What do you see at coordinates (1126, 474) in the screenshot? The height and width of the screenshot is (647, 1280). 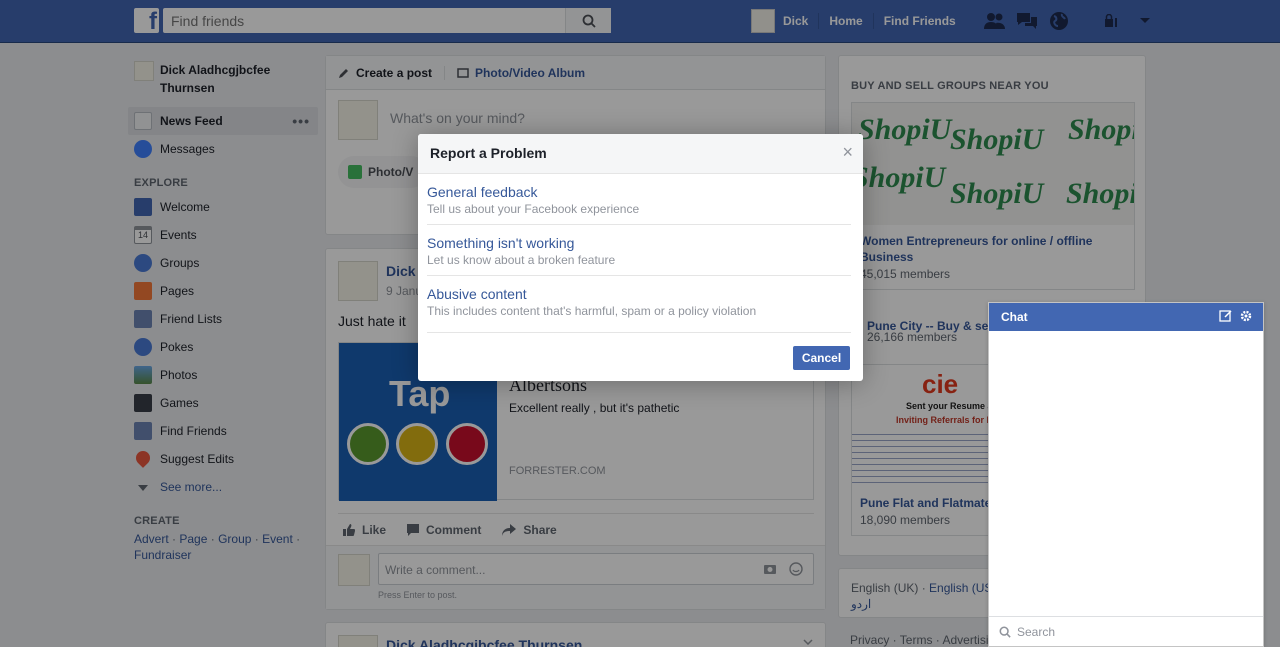 I see `chat-panel: Chat Search` at bounding box center [1126, 474].